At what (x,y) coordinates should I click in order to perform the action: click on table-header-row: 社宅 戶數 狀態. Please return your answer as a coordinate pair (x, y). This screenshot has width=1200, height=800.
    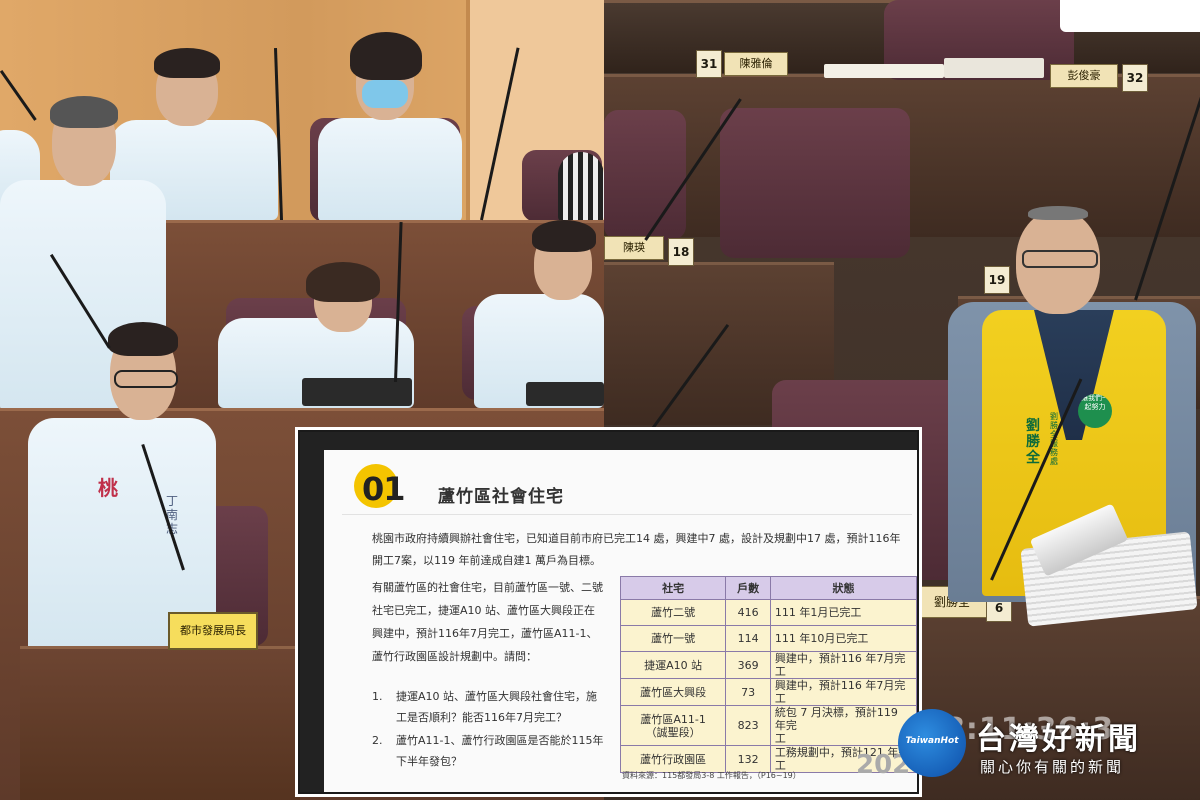
    Looking at the image, I should click on (768, 588).